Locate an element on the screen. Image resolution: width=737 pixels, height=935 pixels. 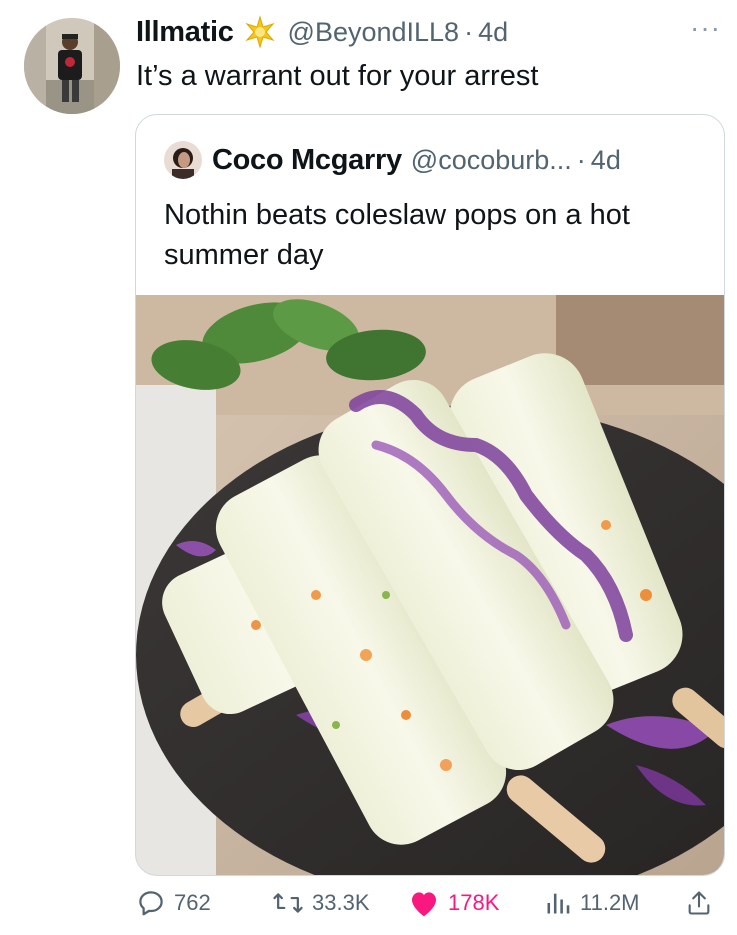
author-avatar is located at coordinates (72, 66).